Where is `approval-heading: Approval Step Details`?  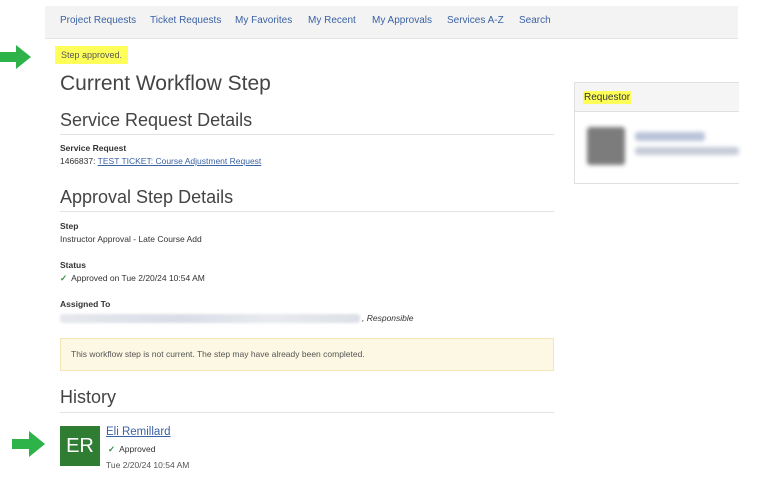 approval-heading: Approval Step Details is located at coordinates (147, 197).